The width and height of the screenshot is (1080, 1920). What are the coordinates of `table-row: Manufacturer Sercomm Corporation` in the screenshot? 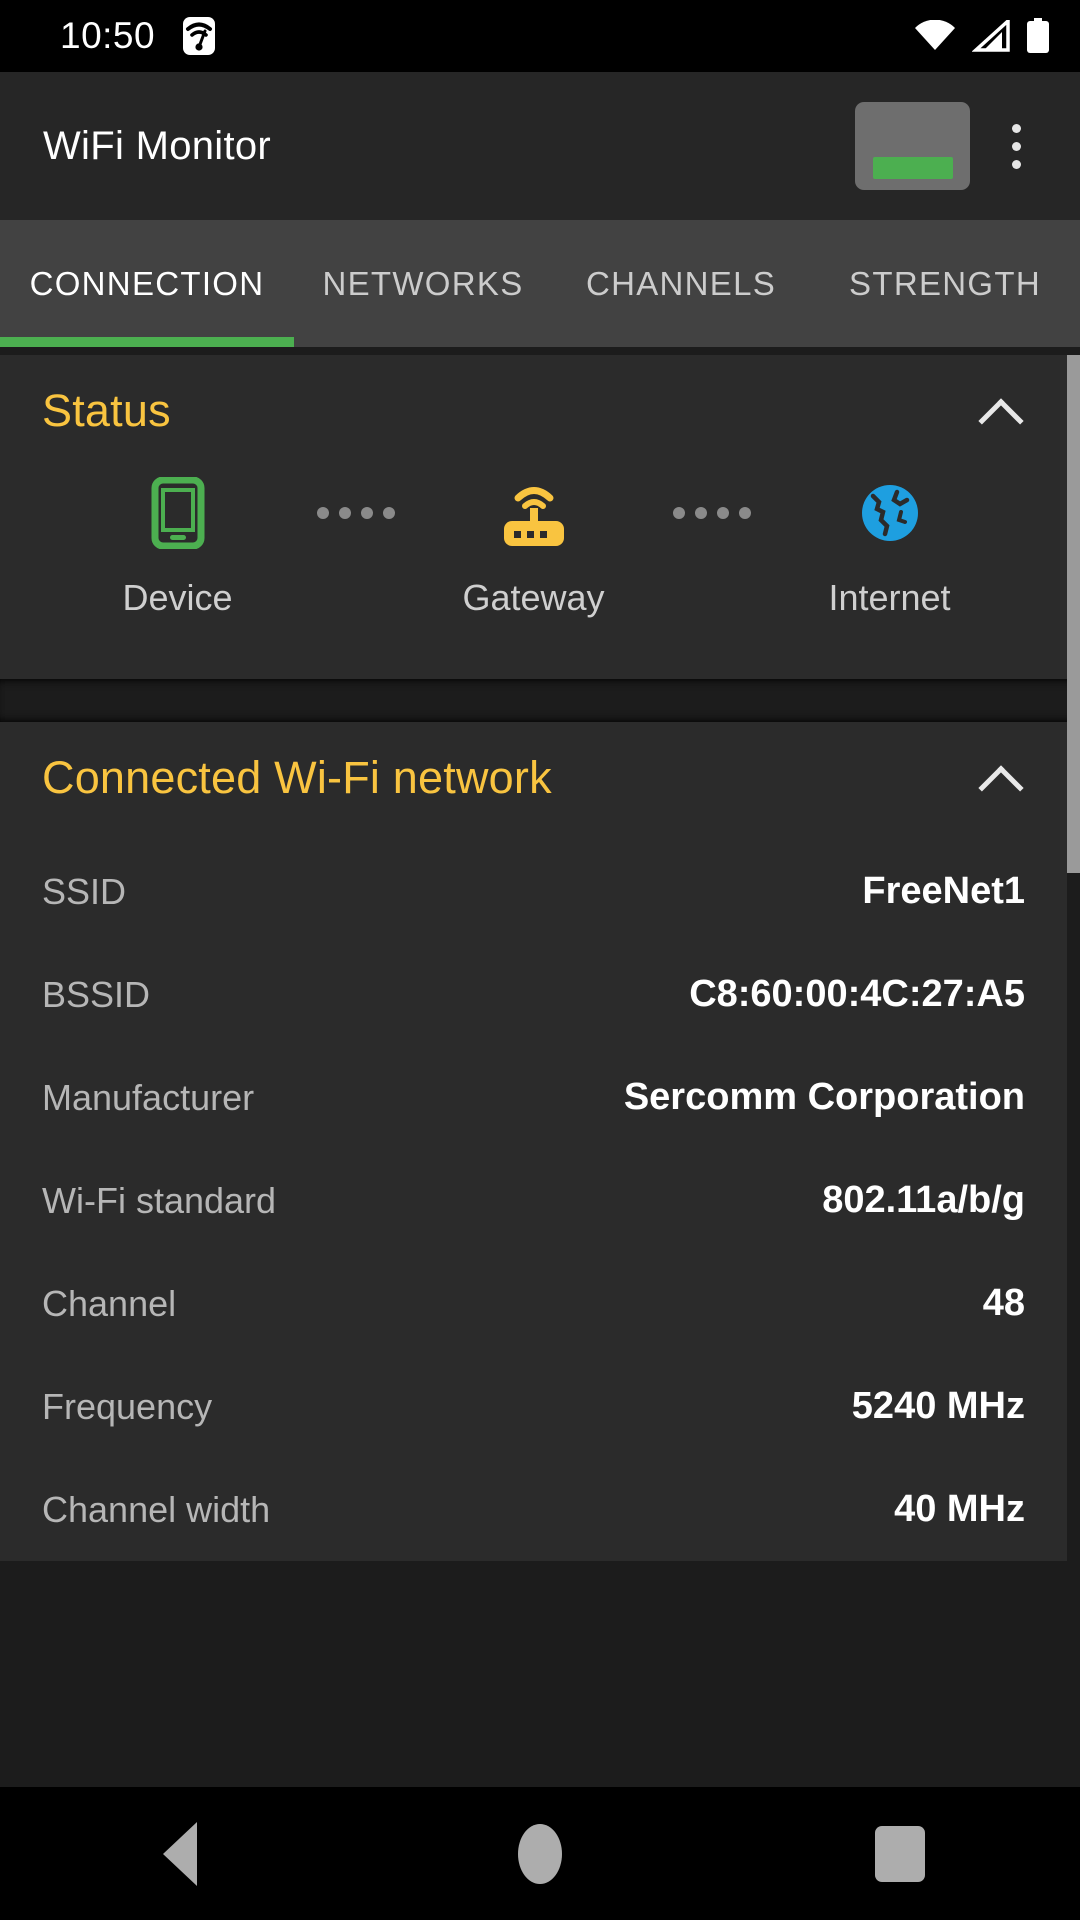 It's located at (533, 1097).